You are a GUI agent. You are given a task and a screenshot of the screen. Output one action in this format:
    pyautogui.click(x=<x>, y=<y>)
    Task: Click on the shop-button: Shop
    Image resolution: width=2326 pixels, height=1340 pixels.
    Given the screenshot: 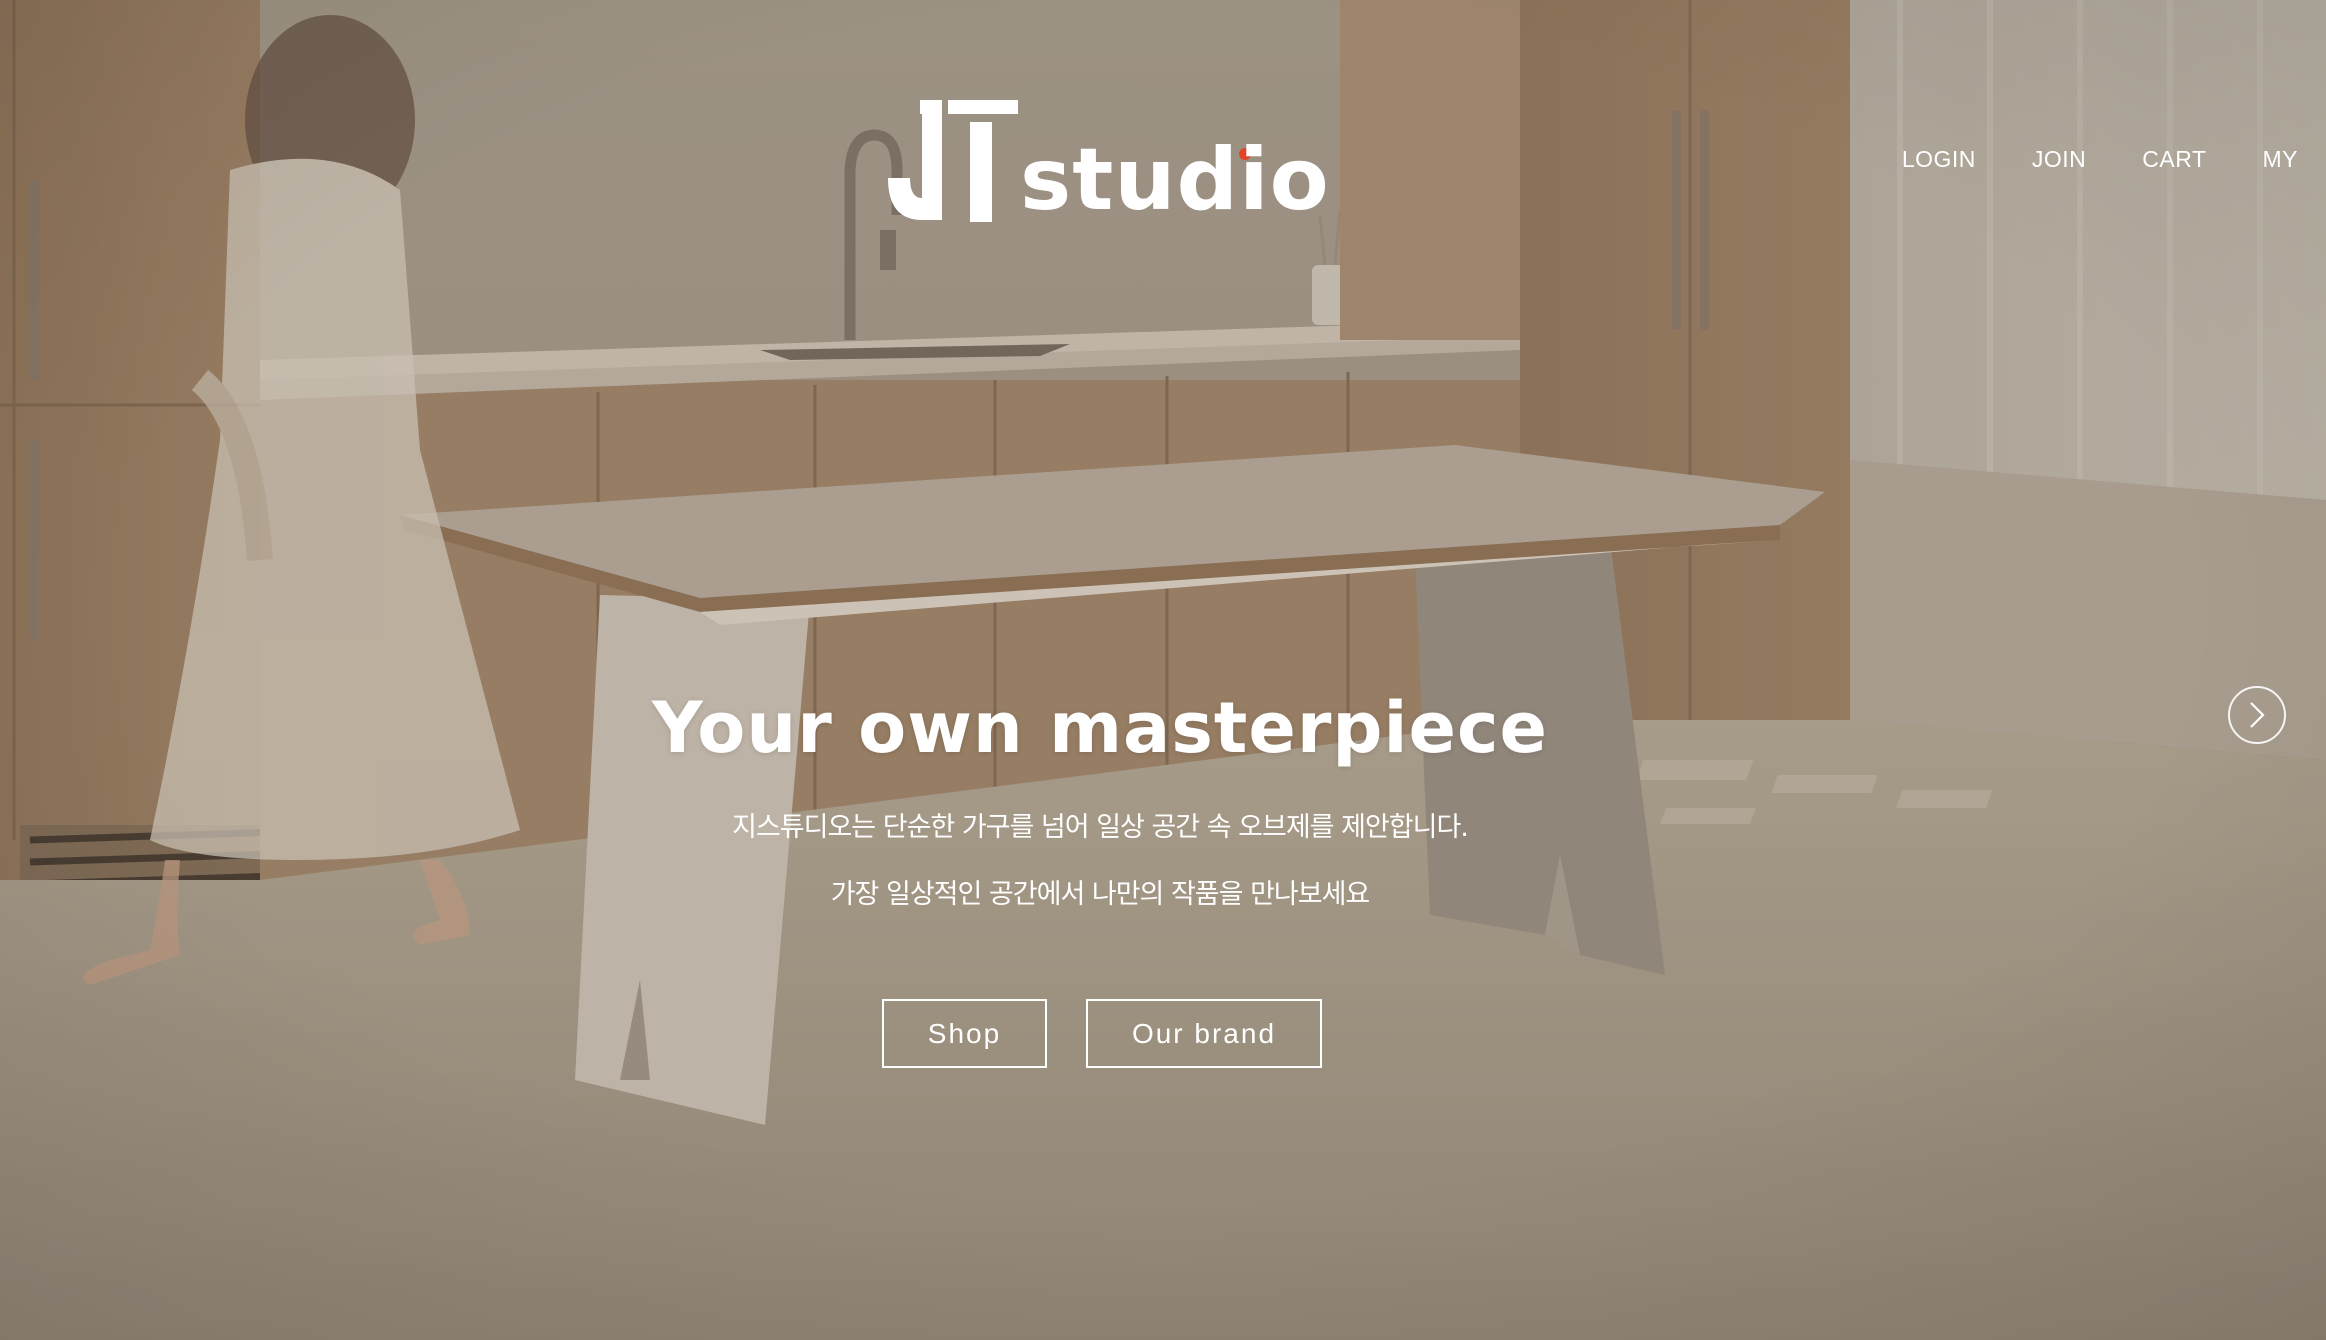 What is the action you would take?
    pyautogui.click(x=964, y=1033)
    